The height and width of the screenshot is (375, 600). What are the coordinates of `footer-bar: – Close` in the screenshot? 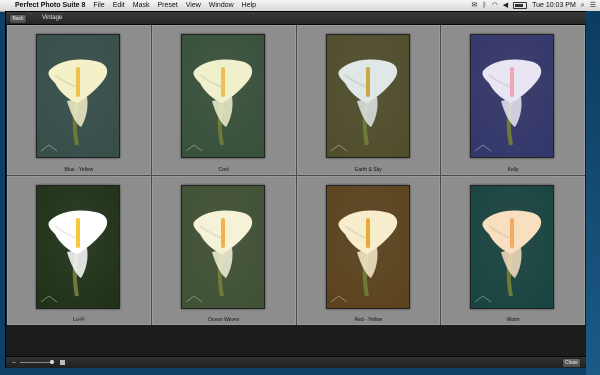 It's located at (296, 362).